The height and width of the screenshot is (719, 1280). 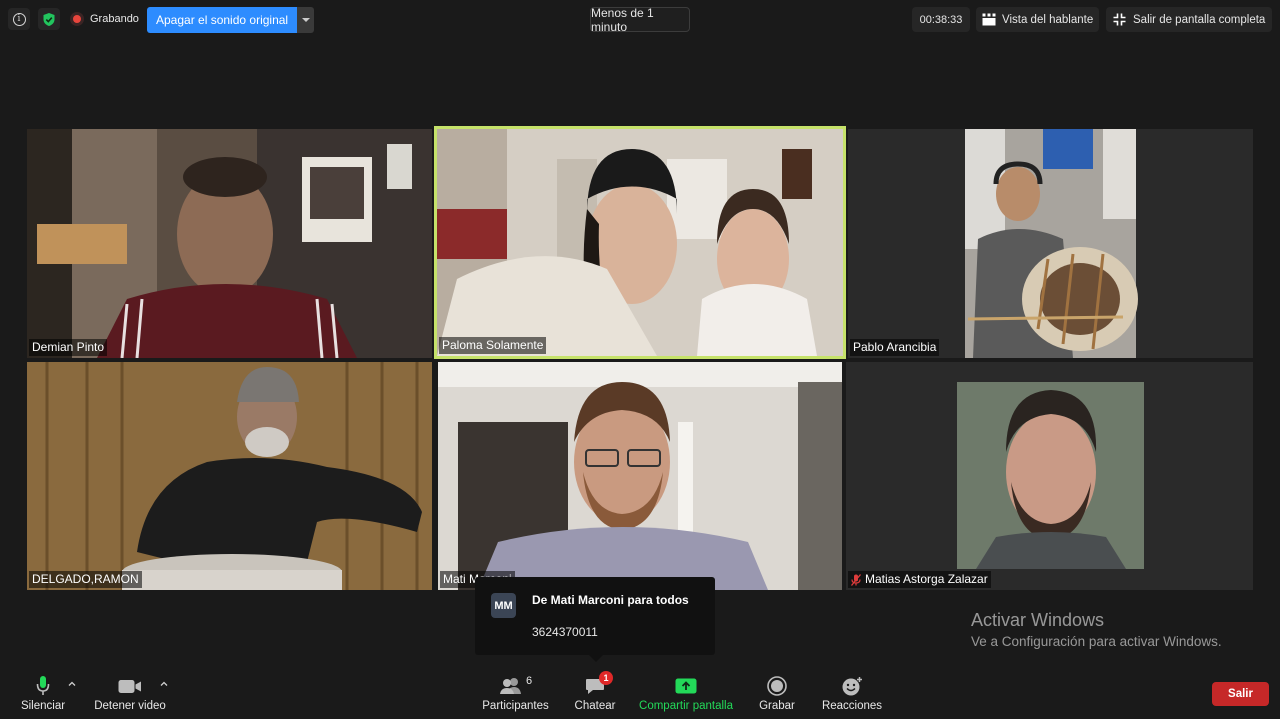 I want to click on video-tile: DELGADO,RAMON, so click(x=229, y=476).